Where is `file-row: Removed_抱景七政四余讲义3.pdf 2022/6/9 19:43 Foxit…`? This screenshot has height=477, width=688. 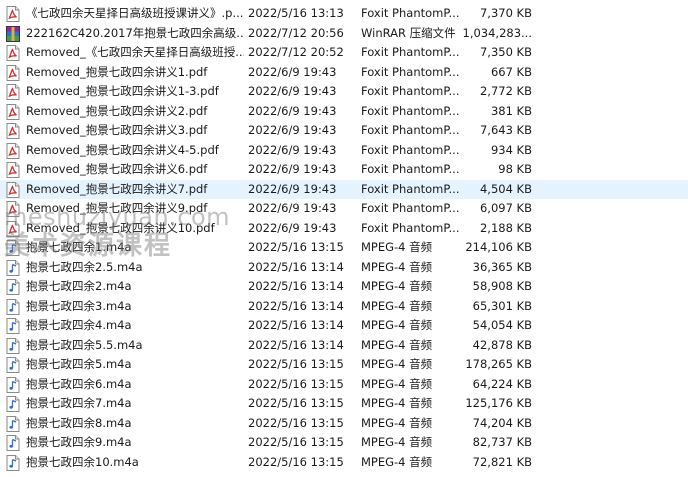 file-row: Removed_抱景七政四余讲义3.pdf 2022/6/9 19:43 Foxit… is located at coordinates (344, 131).